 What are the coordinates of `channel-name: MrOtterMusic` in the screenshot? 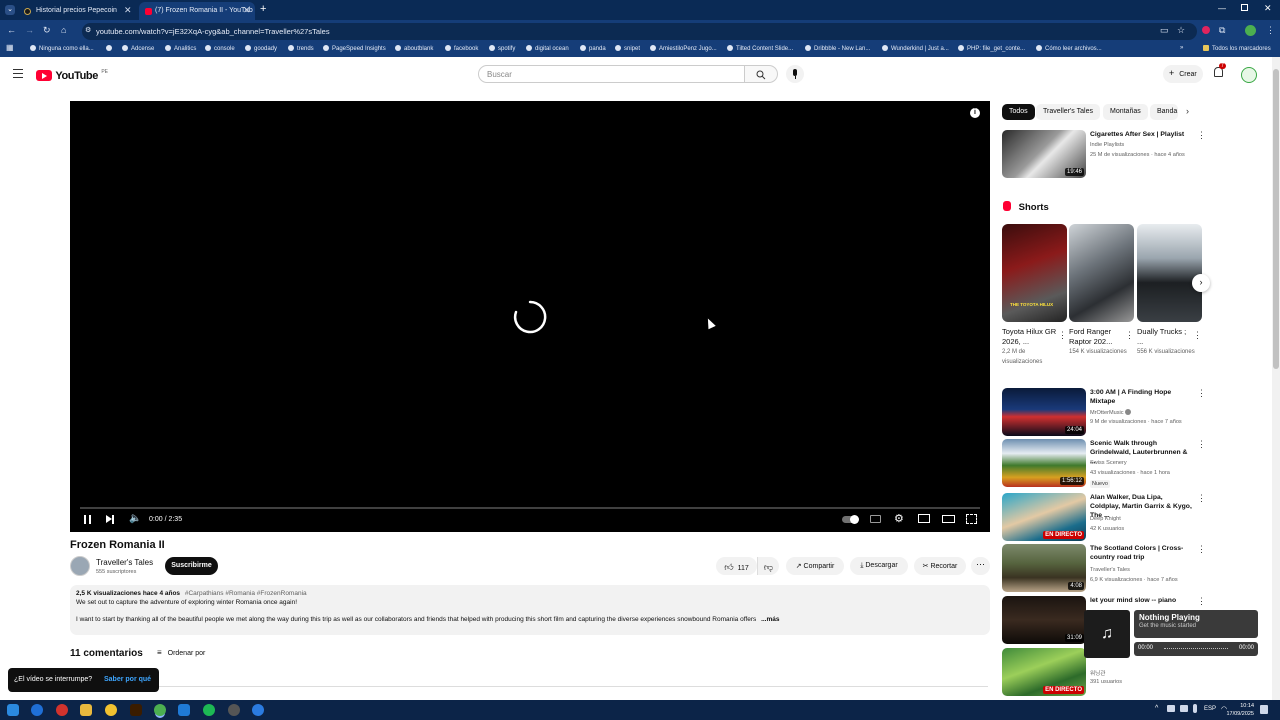 It's located at (1111, 412).